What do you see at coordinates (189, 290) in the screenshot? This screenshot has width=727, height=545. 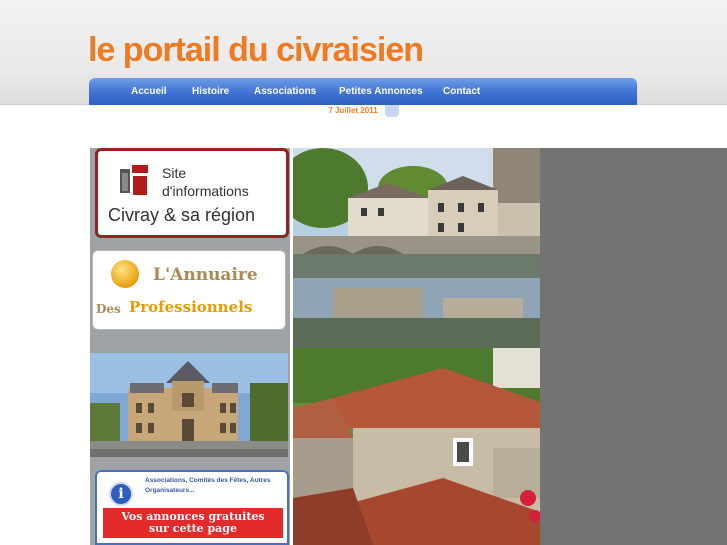 I see `annuaire-banner: L'Annuaire Des Professionnels` at bounding box center [189, 290].